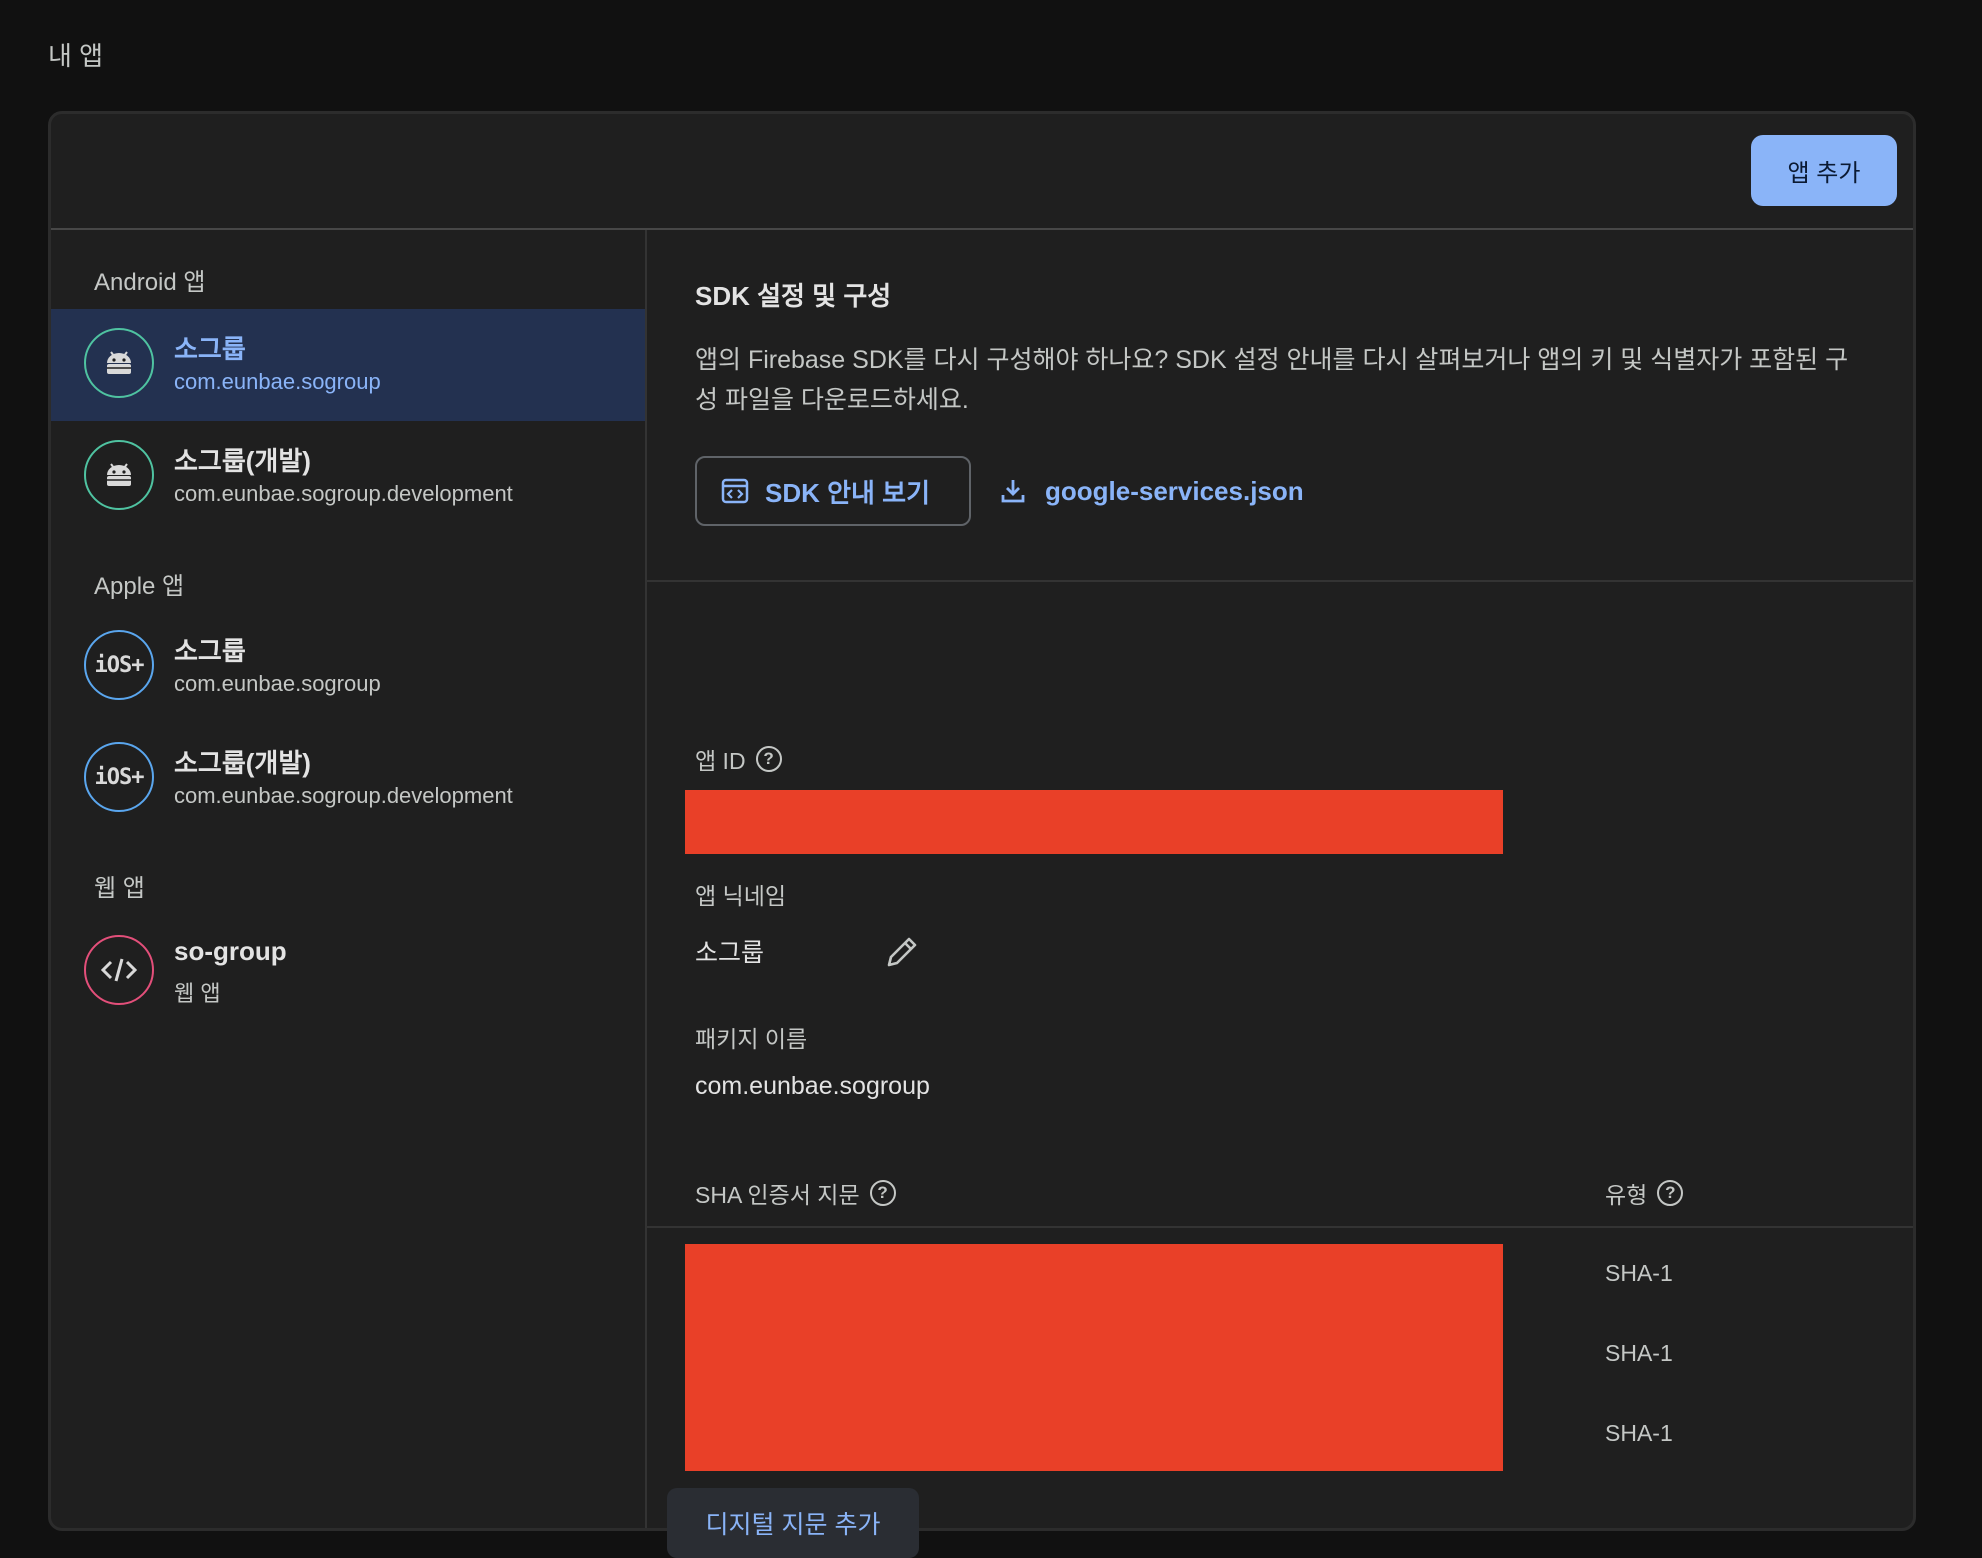 The image size is (1982, 1558). I want to click on sha-fingerprint-header: SHA 인증서 지문 ?, so click(795, 1193).